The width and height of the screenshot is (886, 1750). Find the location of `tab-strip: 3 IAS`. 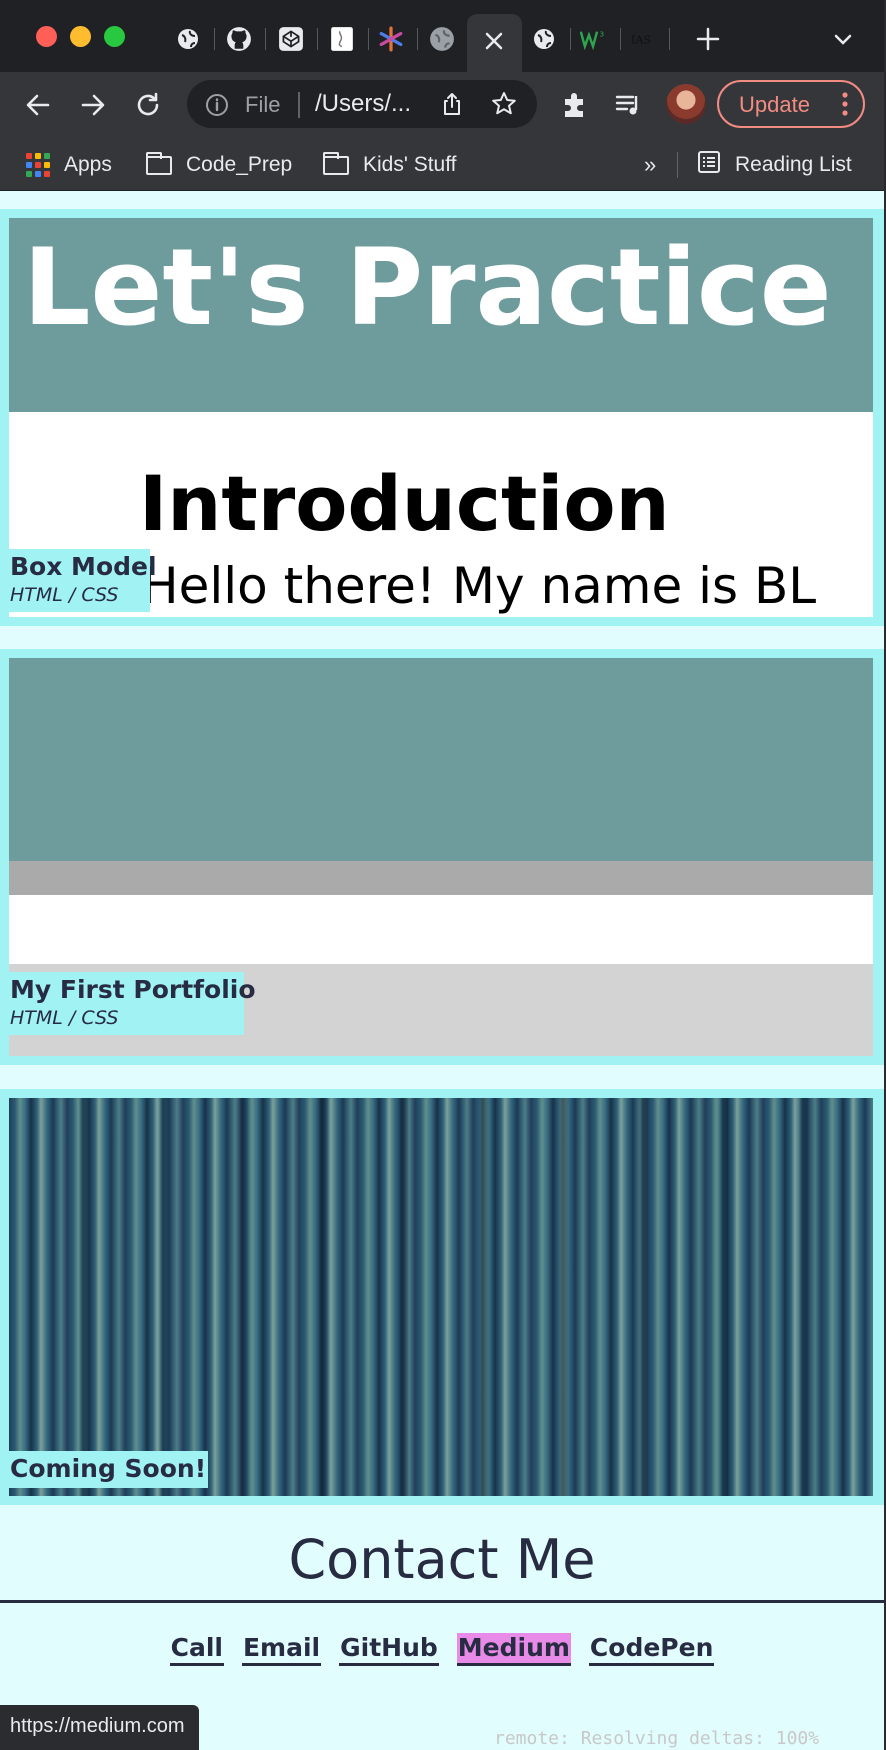

tab-strip: 3 IAS is located at coordinates (442, 36).